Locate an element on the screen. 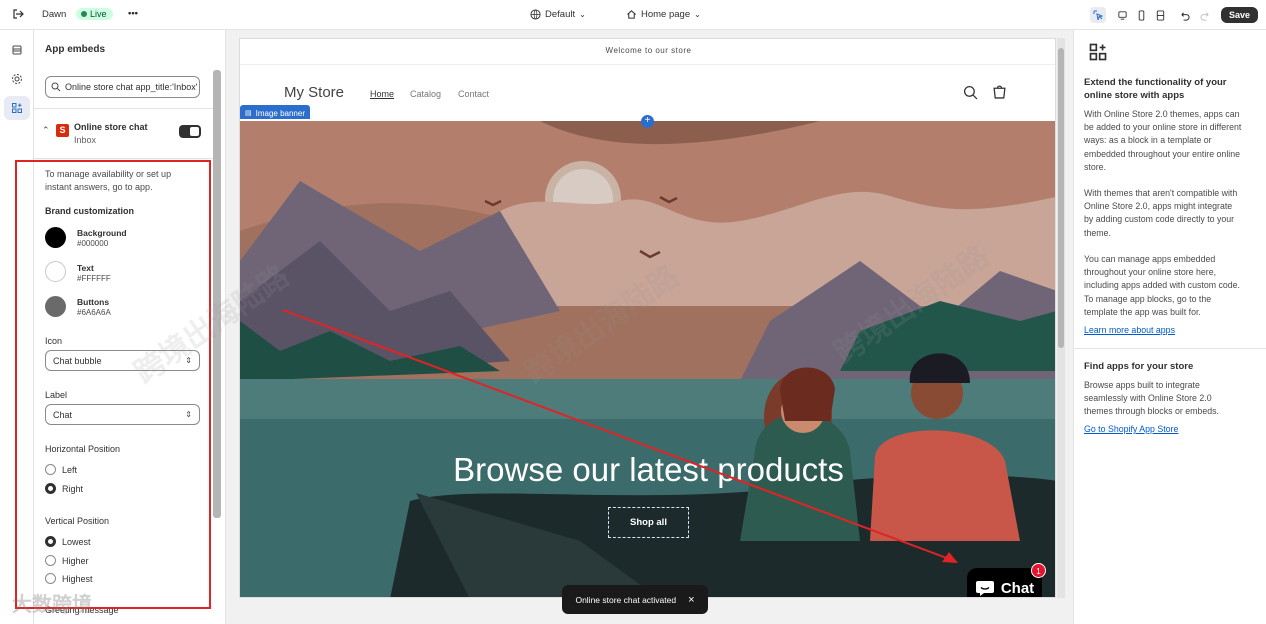  exit-button is located at coordinates (18, 14).